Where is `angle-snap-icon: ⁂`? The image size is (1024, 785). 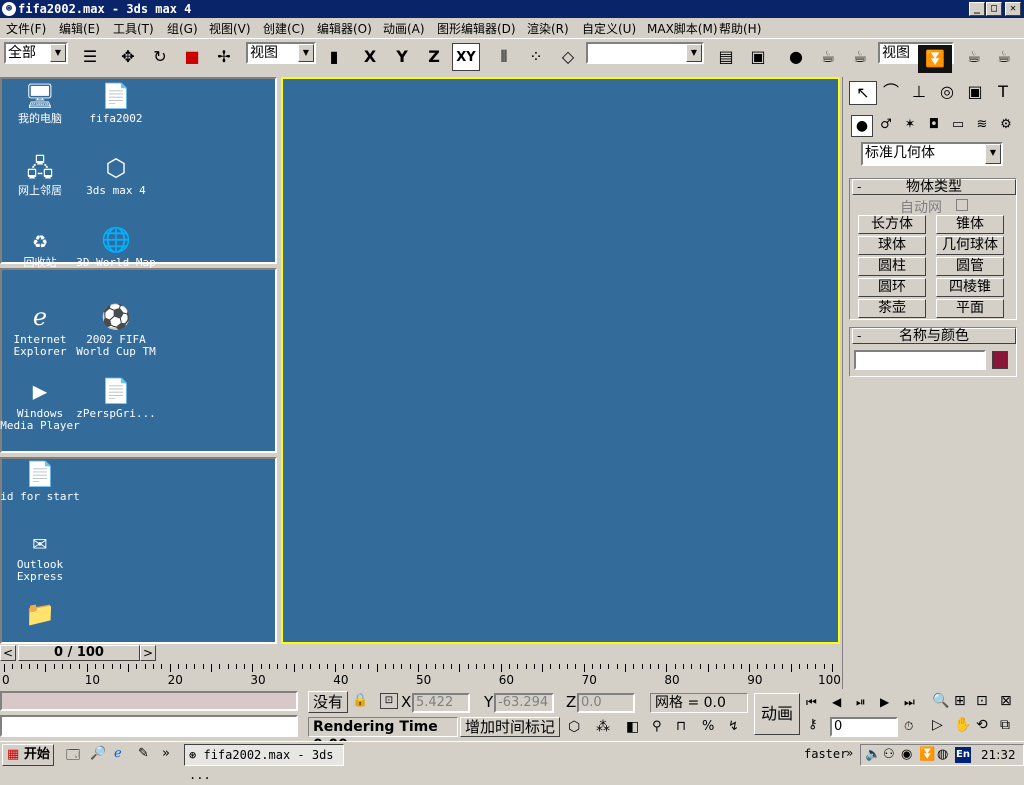 angle-snap-icon: ⁂ is located at coordinates (603, 727).